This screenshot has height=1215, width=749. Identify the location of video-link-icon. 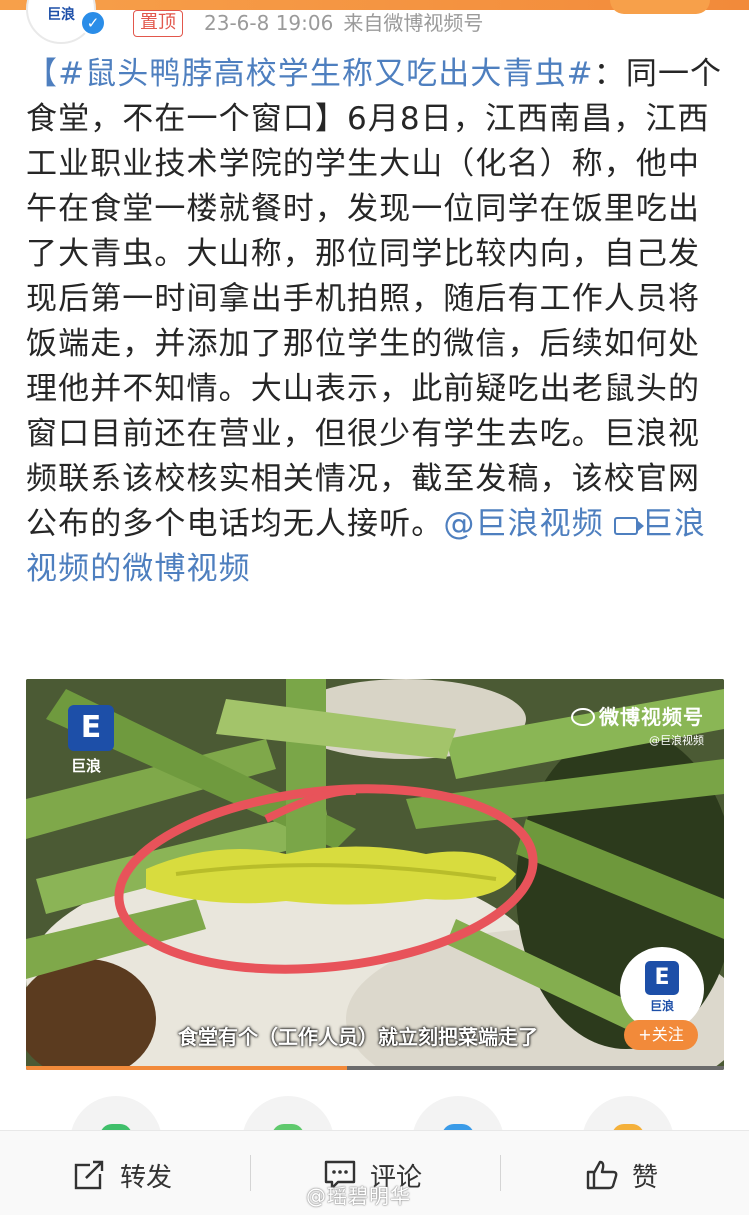
(628, 526).